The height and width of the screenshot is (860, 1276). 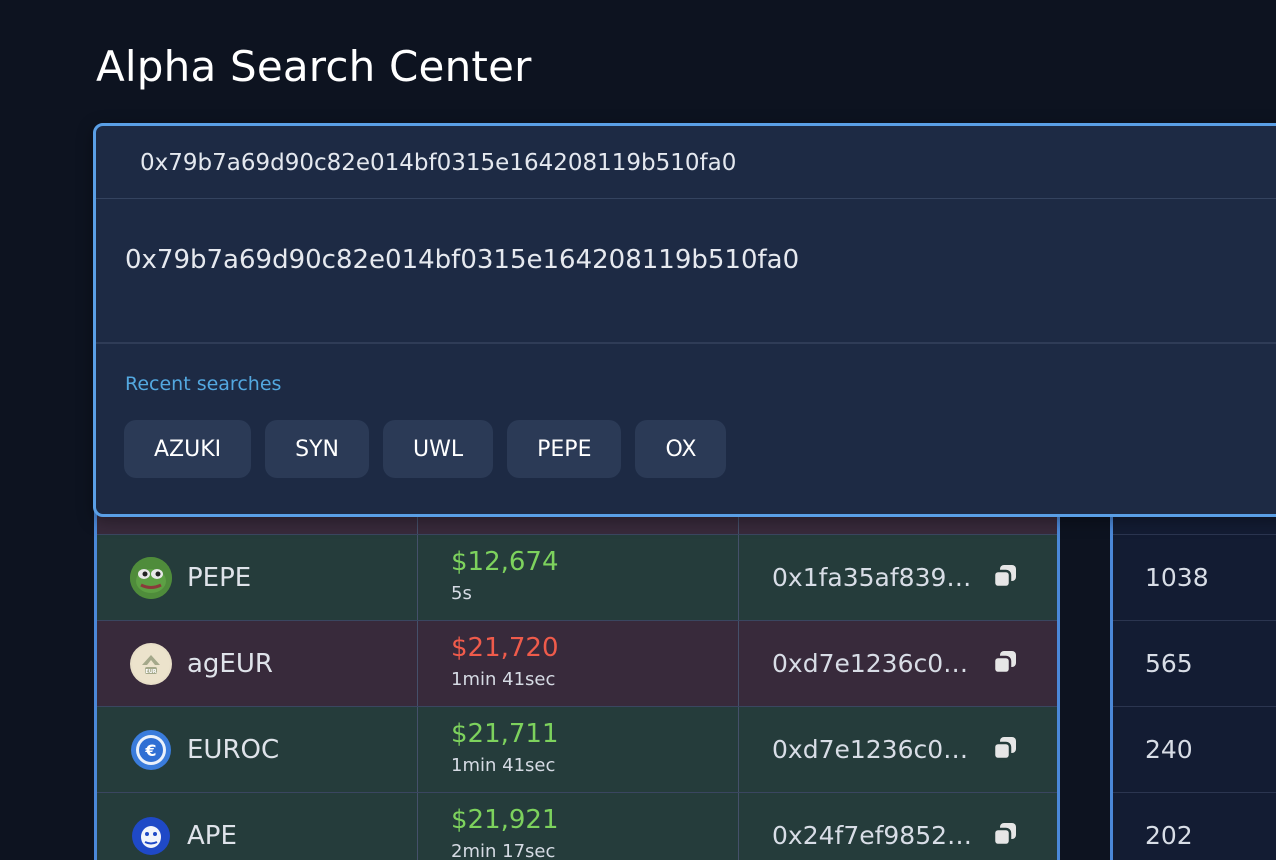 What do you see at coordinates (503, 850) in the screenshot?
I see `token-age: 2min 17sec` at bounding box center [503, 850].